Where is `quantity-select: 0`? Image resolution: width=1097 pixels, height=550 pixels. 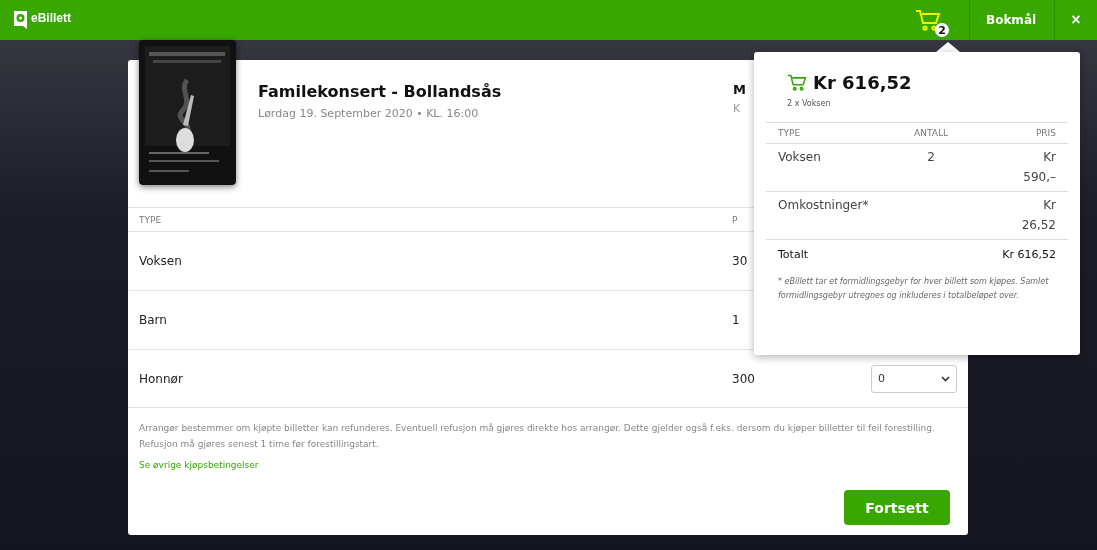
quantity-select: 0 is located at coordinates (914, 378).